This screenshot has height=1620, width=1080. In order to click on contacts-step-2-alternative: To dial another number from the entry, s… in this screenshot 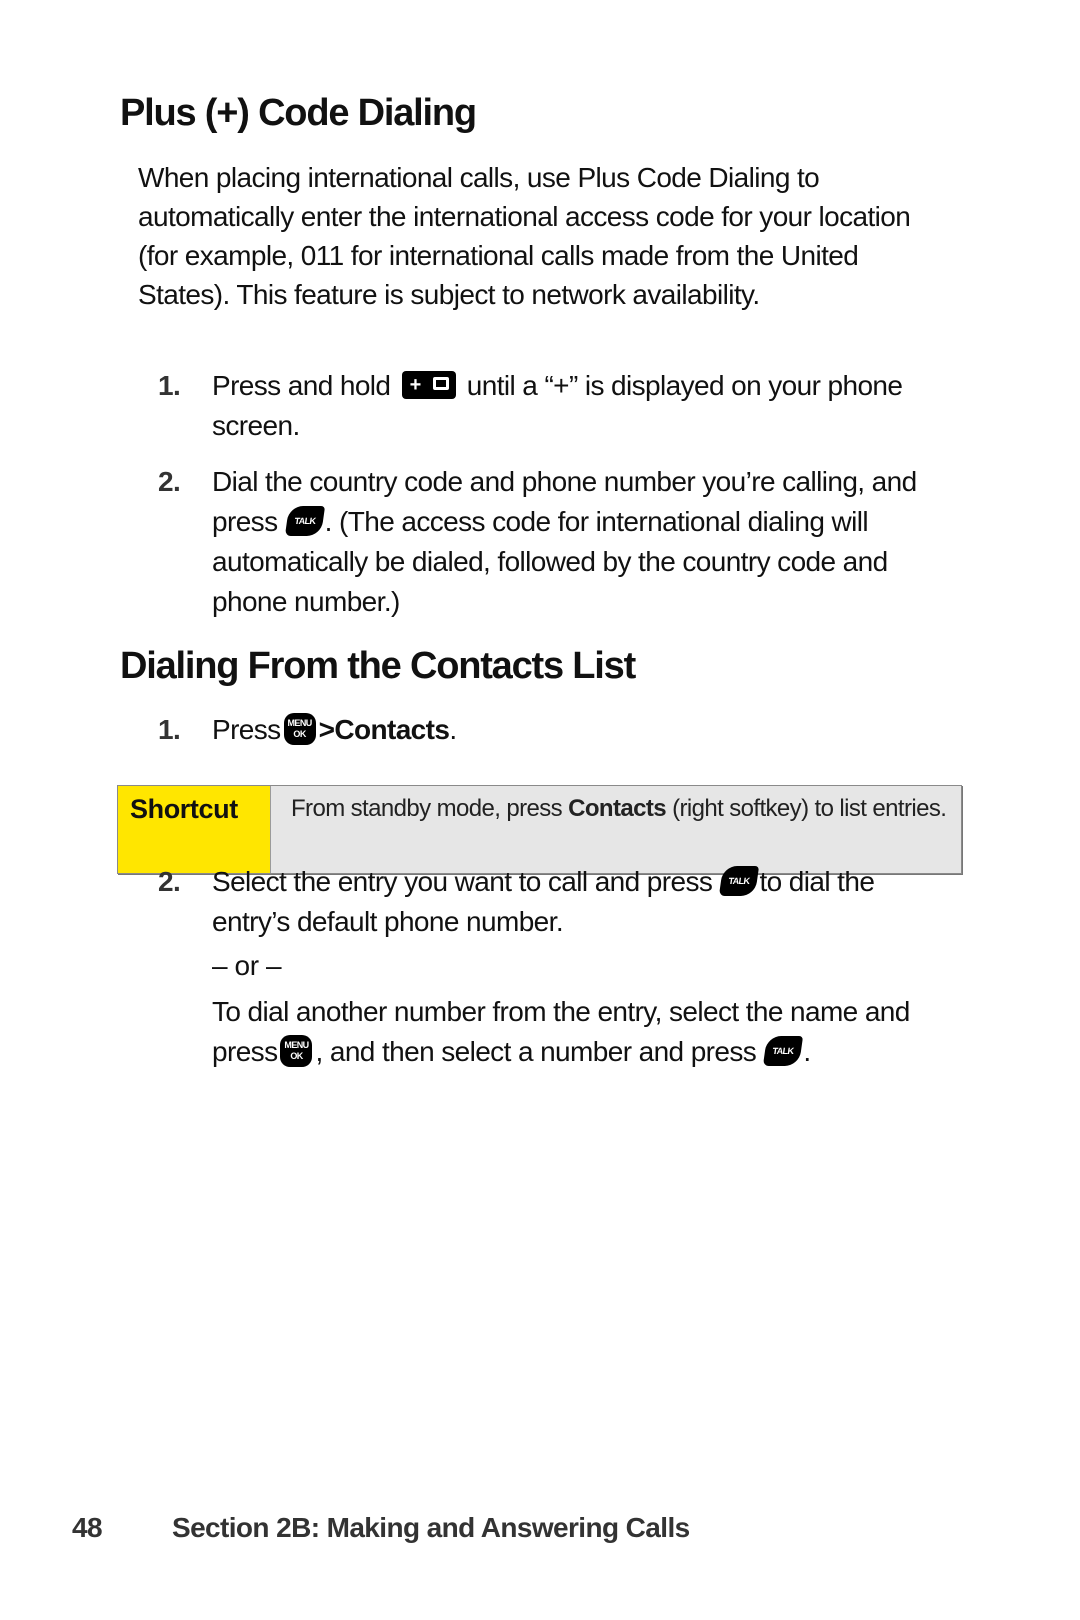, I will do `click(558, 1032)`.